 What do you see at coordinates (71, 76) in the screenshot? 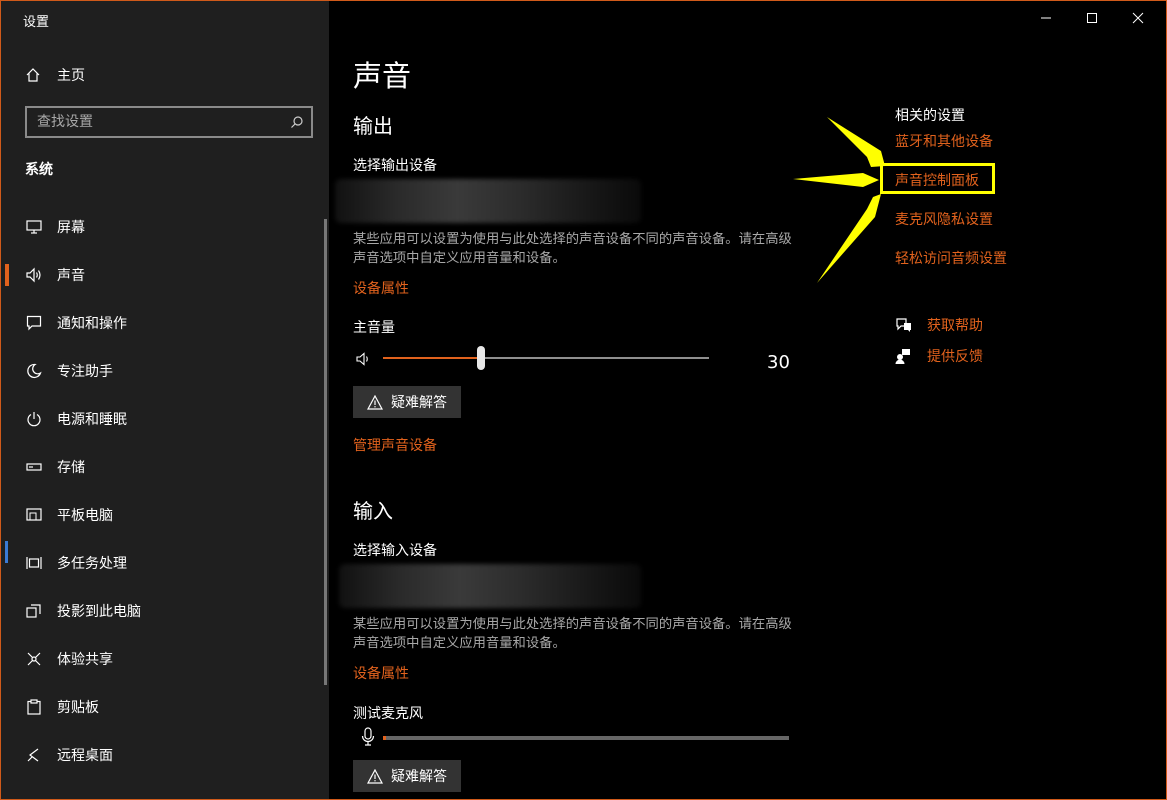
I see `home-label: 主页` at bounding box center [71, 76].